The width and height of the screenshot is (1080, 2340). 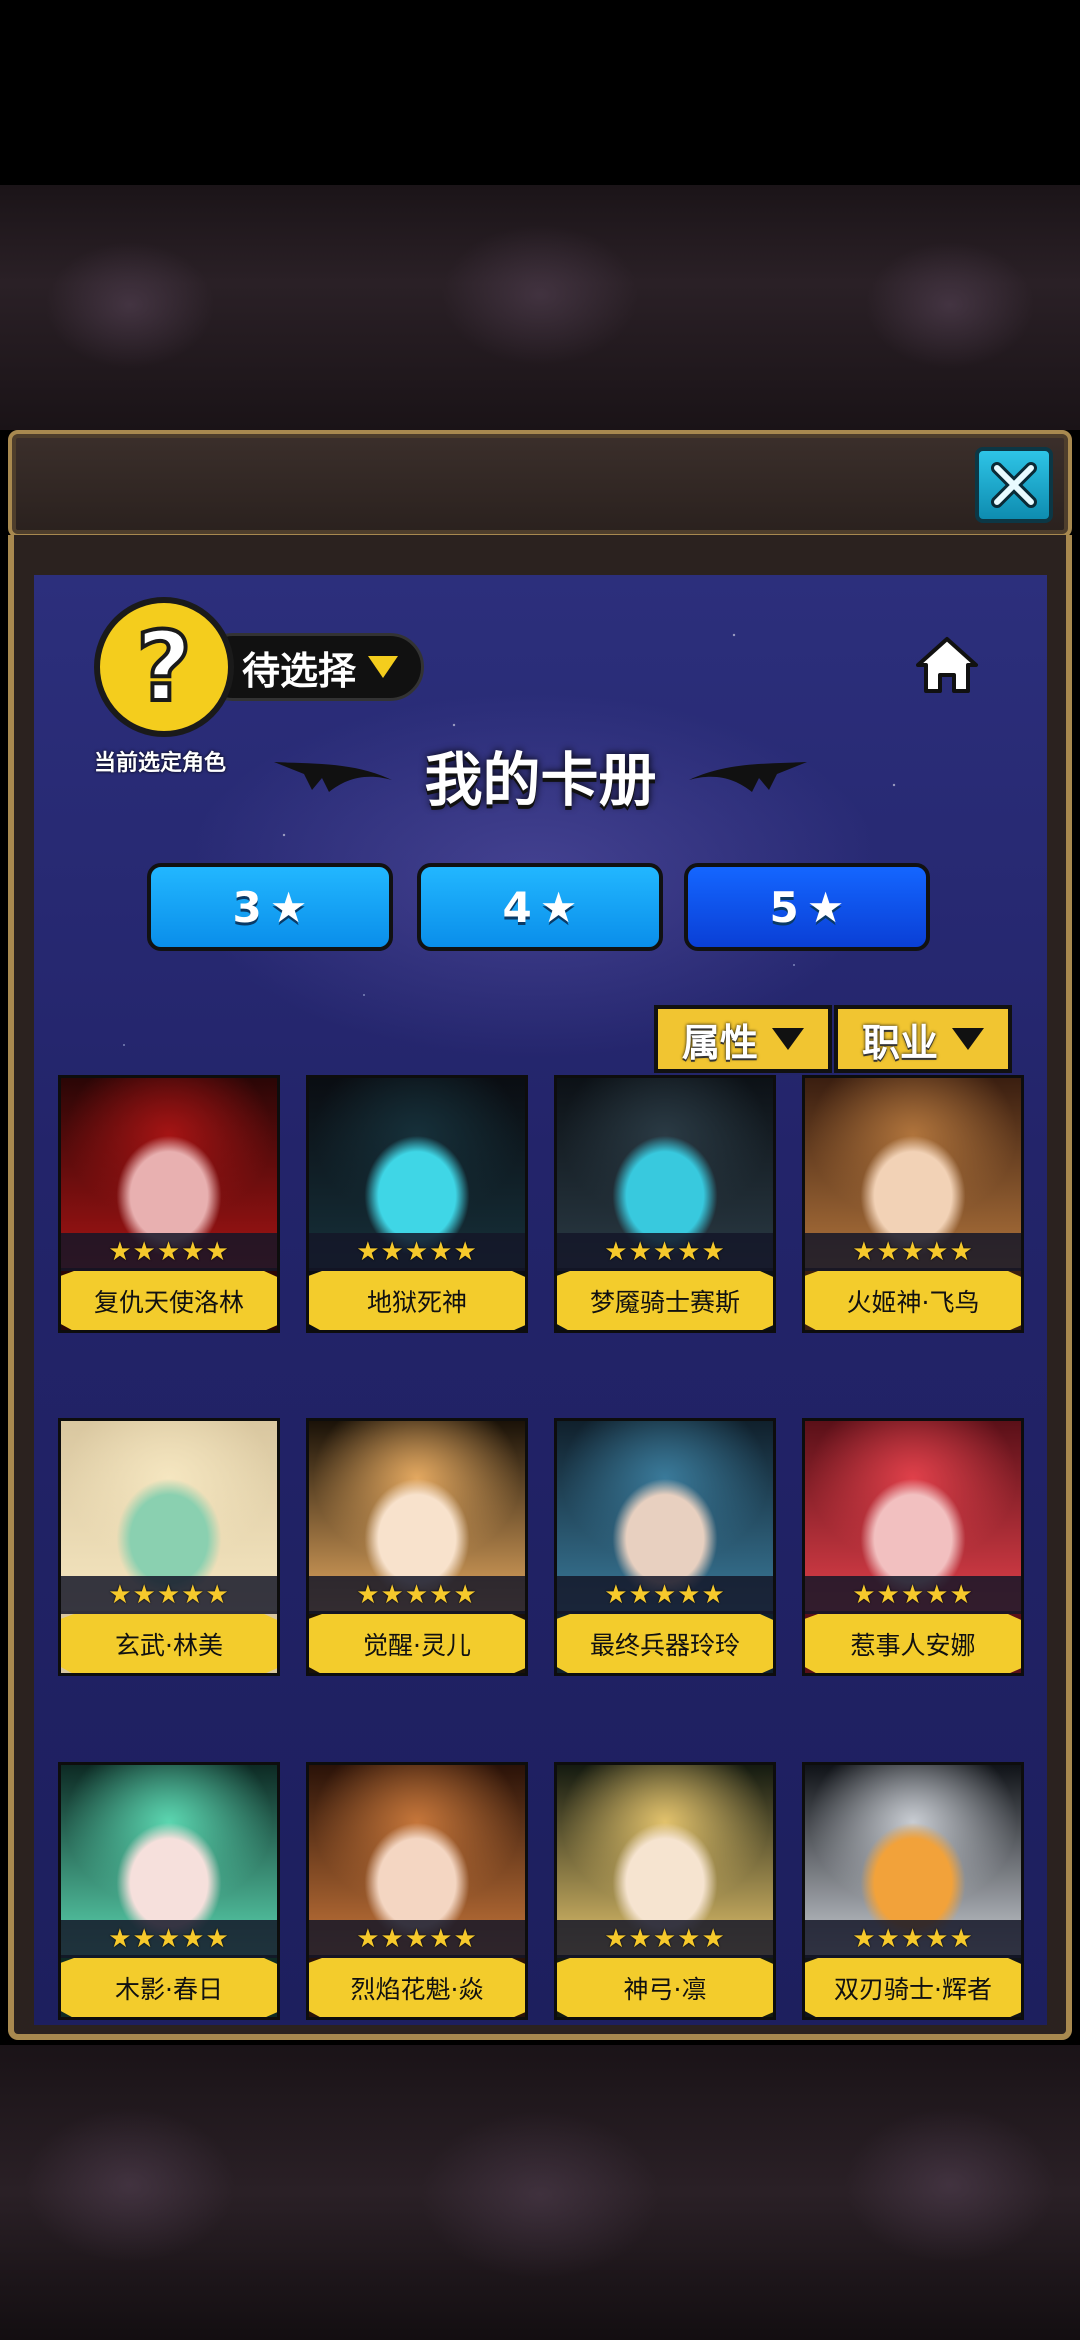 I want to click on character-name: 双刃骑士·辉者, so click(x=913, y=1987).